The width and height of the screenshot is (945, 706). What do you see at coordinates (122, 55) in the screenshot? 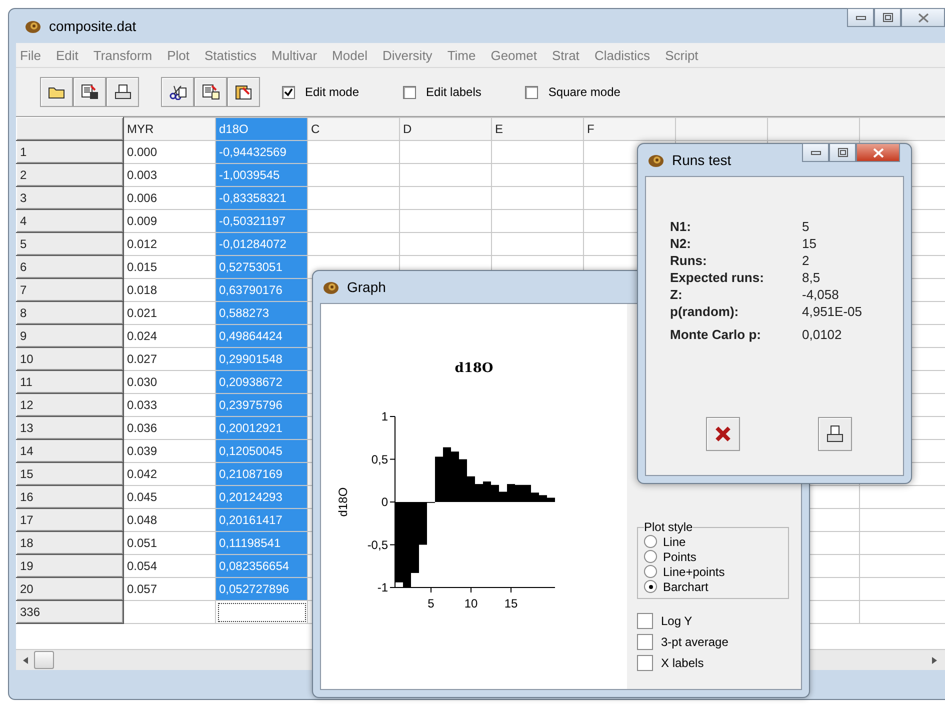
I see `menu-item: Transform` at bounding box center [122, 55].